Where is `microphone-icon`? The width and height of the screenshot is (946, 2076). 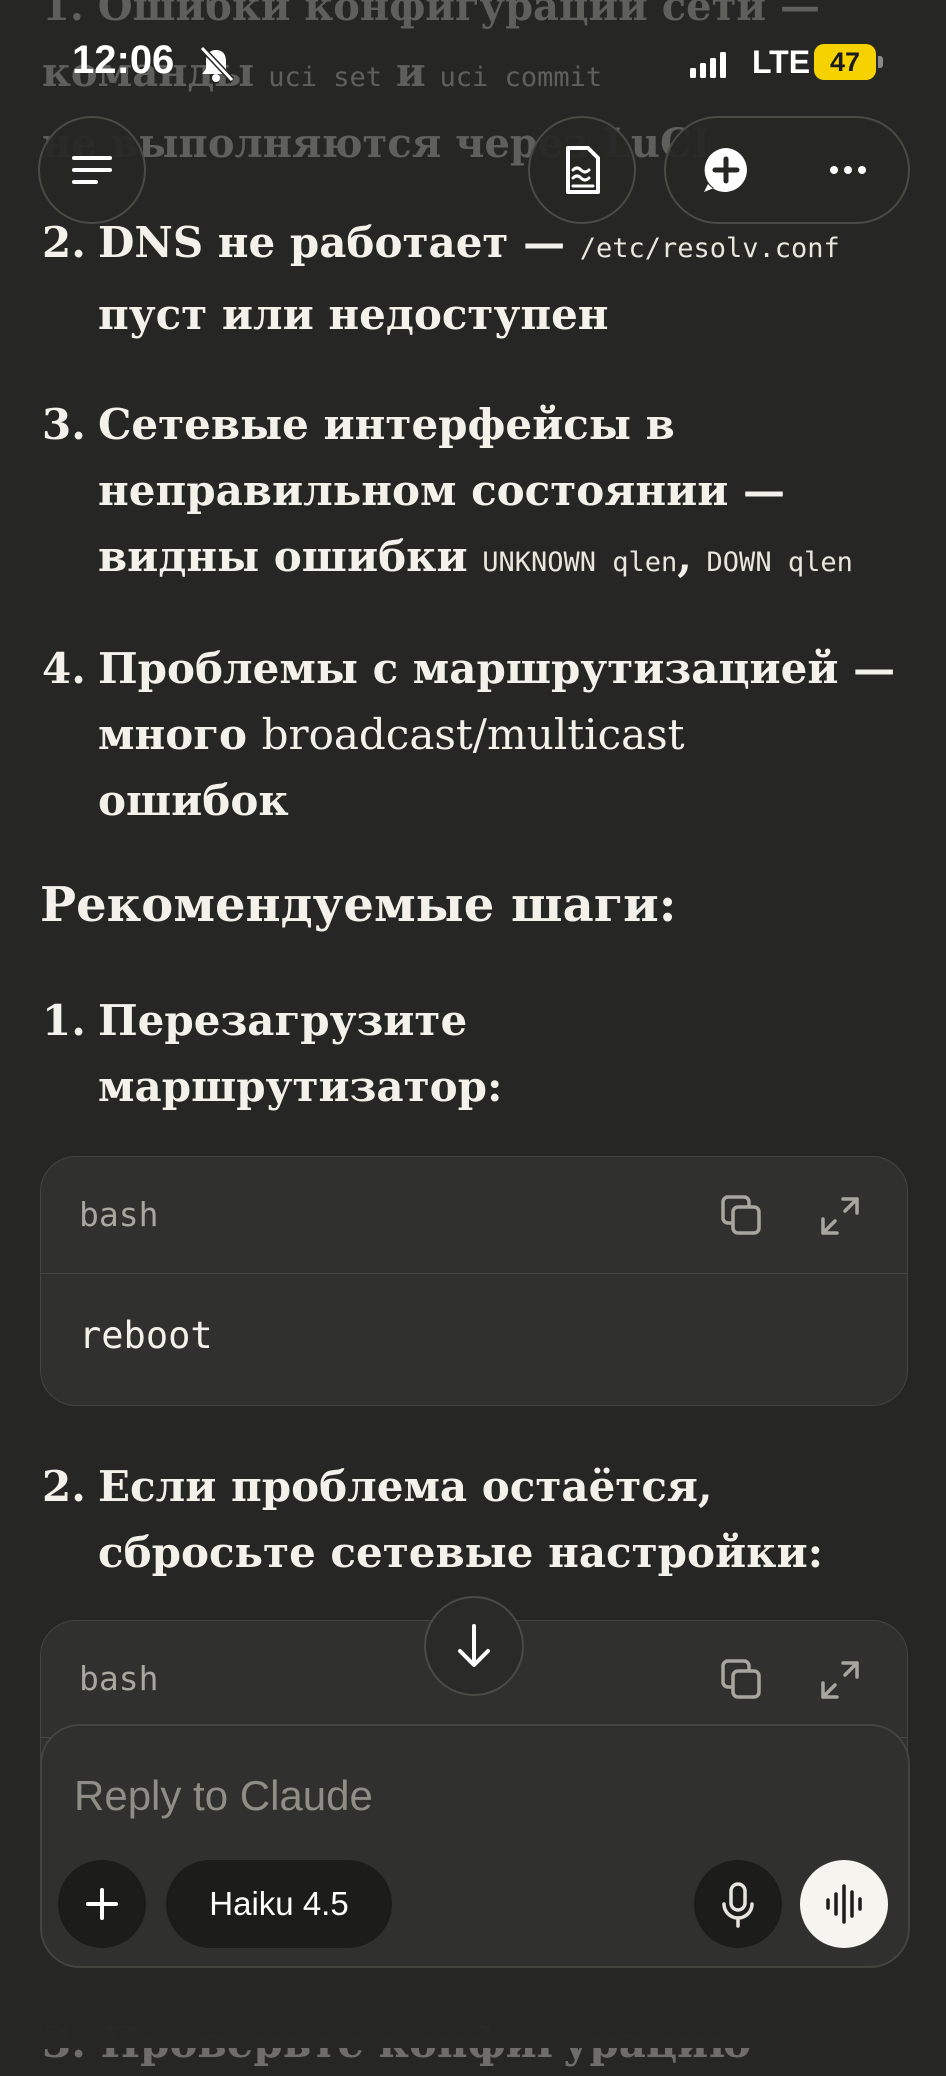
microphone-icon is located at coordinates (738, 1905).